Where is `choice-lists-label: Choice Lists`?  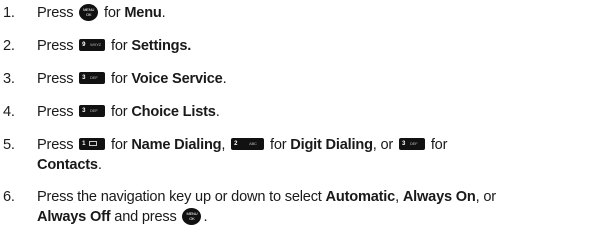 choice-lists-label: Choice Lists is located at coordinates (173, 112).